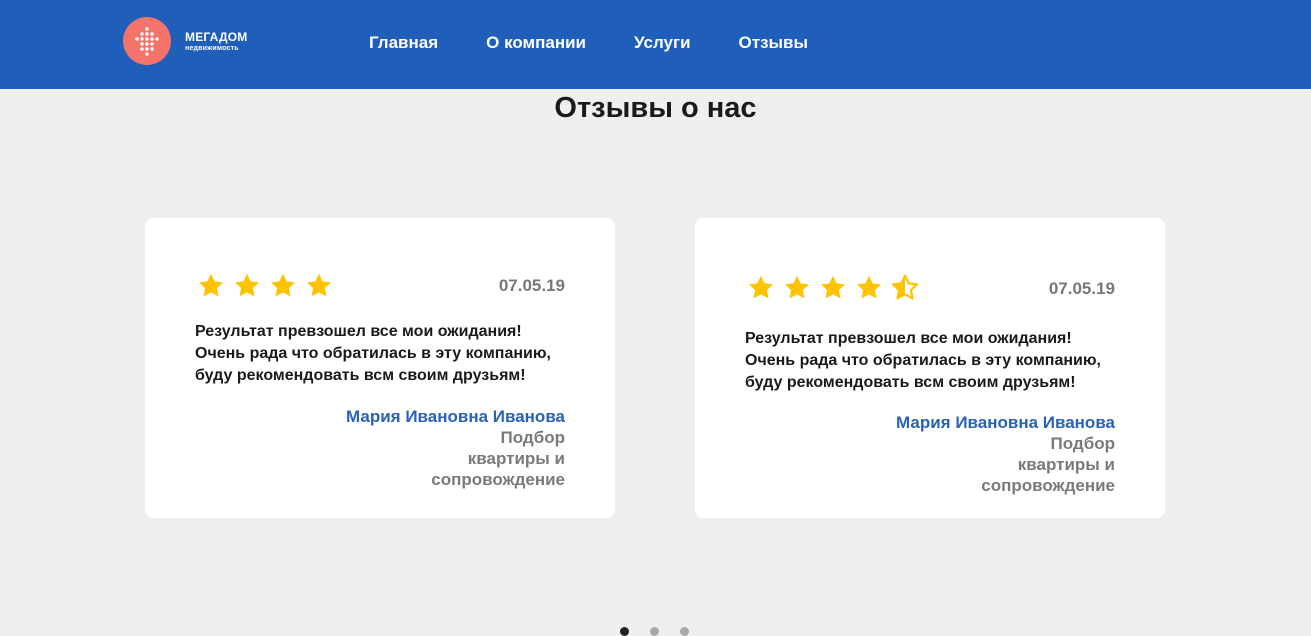 The height and width of the screenshot is (636, 1311). What do you see at coordinates (662, 45) in the screenshot?
I see `nav-services: Услуги` at bounding box center [662, 45].